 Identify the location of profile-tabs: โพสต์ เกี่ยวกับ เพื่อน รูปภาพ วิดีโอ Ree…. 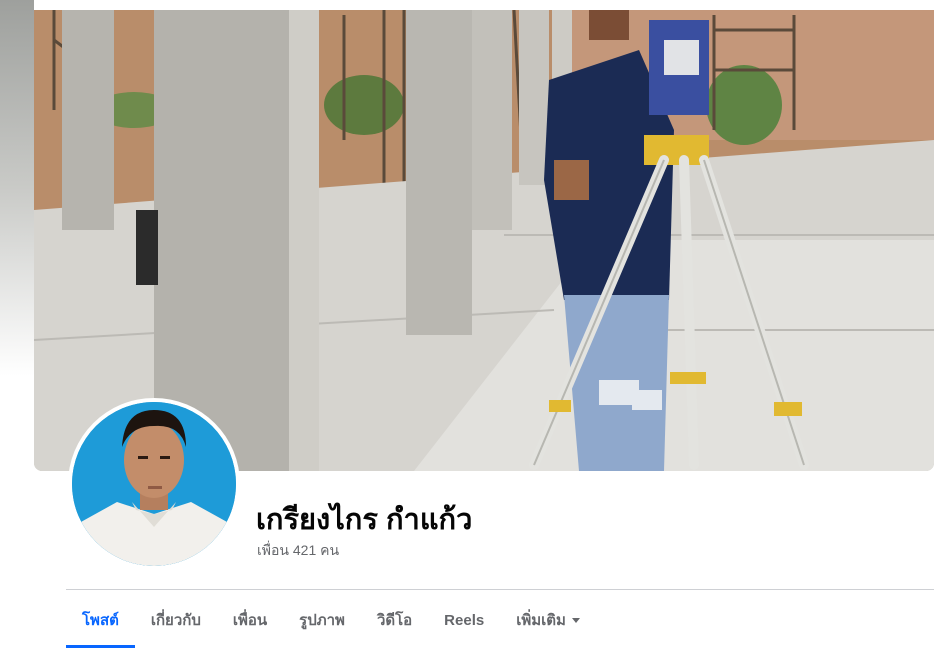
(331, 620).